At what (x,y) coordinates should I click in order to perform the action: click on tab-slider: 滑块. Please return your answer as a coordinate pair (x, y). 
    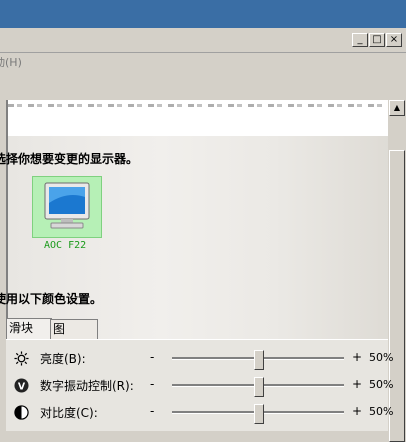
    Looking at the image, I should click on (29, 329).